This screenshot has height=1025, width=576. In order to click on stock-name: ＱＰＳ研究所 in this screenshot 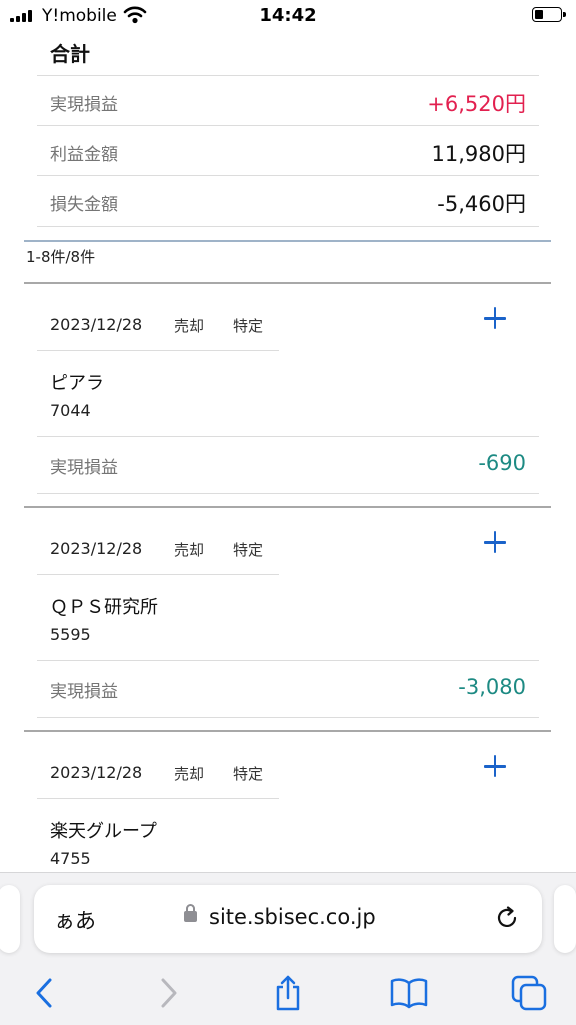, I will do `click(104, 607)`.